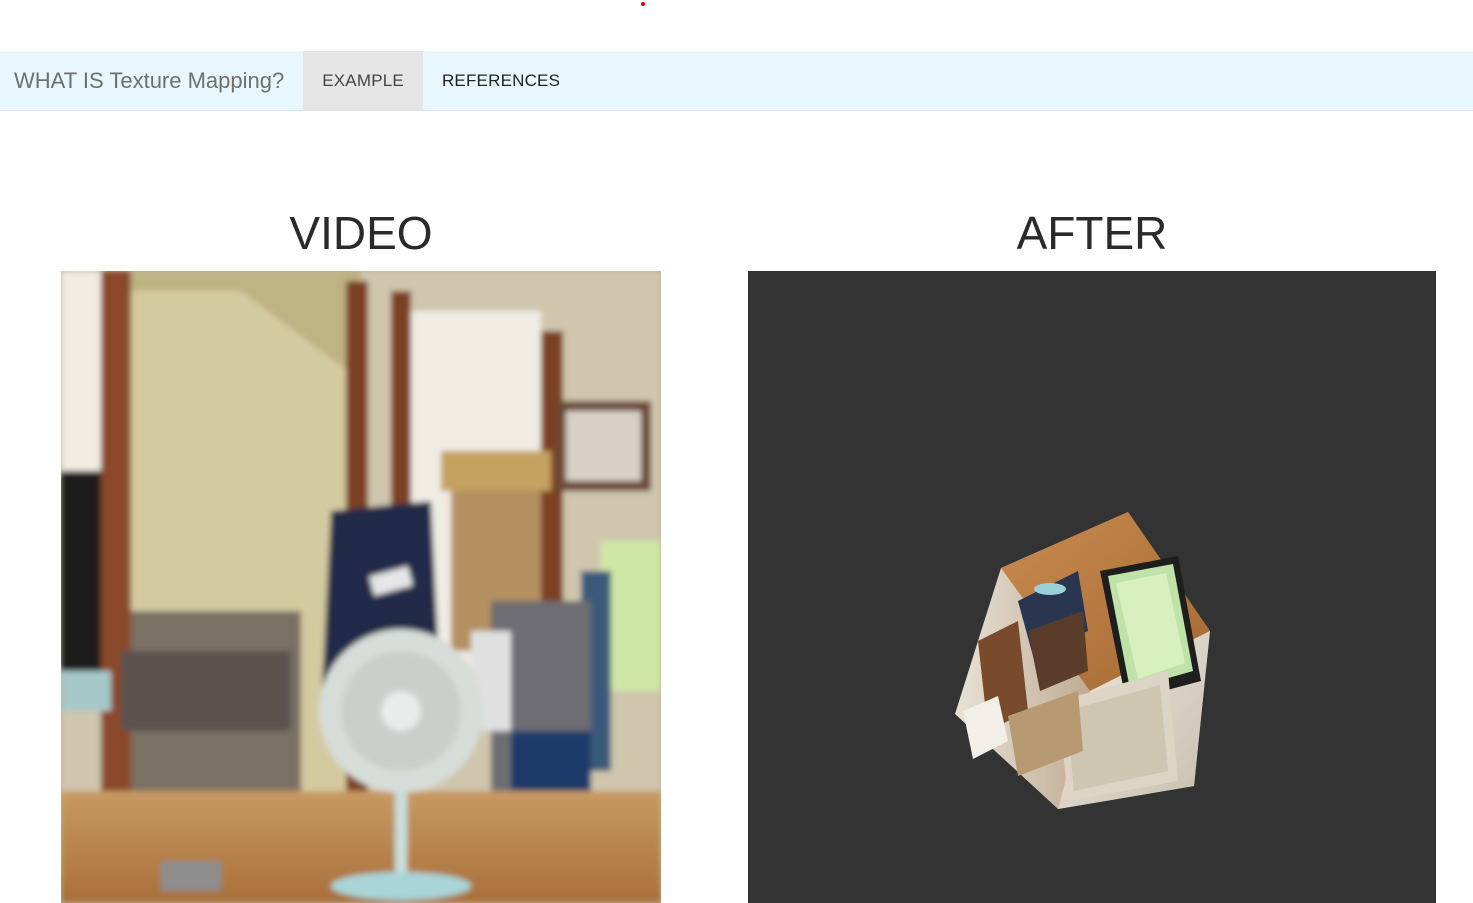 The image size is (1473, 903). Describe the element at coordinates (1082, 660) in the screenshot. I see `textured-cube-graphic` at that location.